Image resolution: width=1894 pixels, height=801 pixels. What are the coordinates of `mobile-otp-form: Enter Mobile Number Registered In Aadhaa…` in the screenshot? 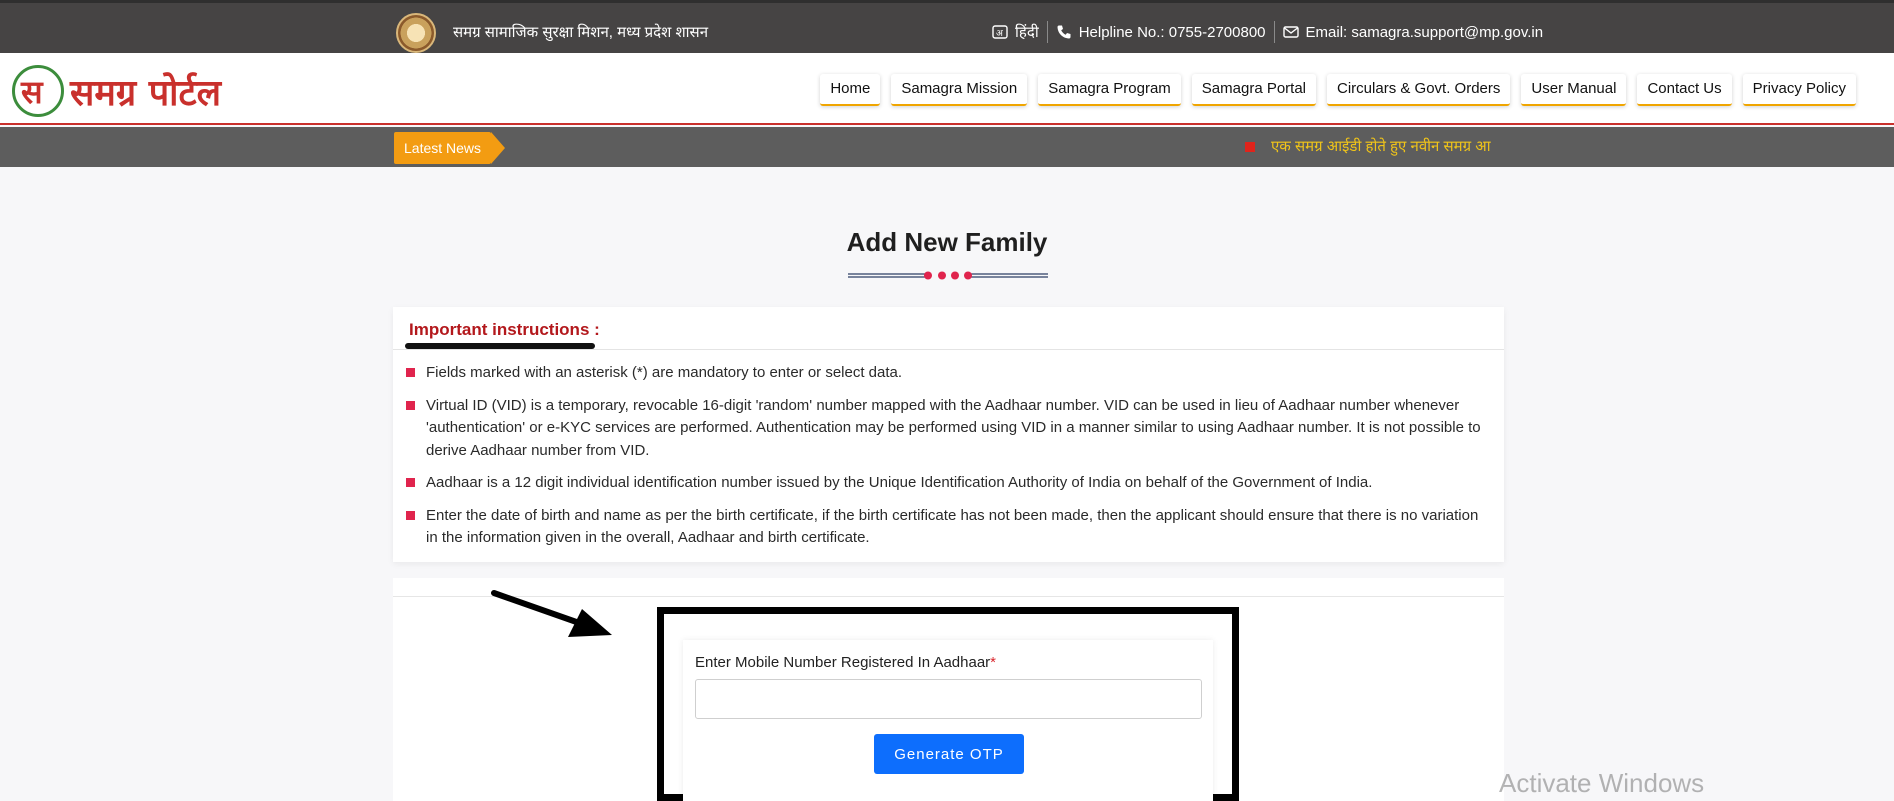 It's located at (948, 720).